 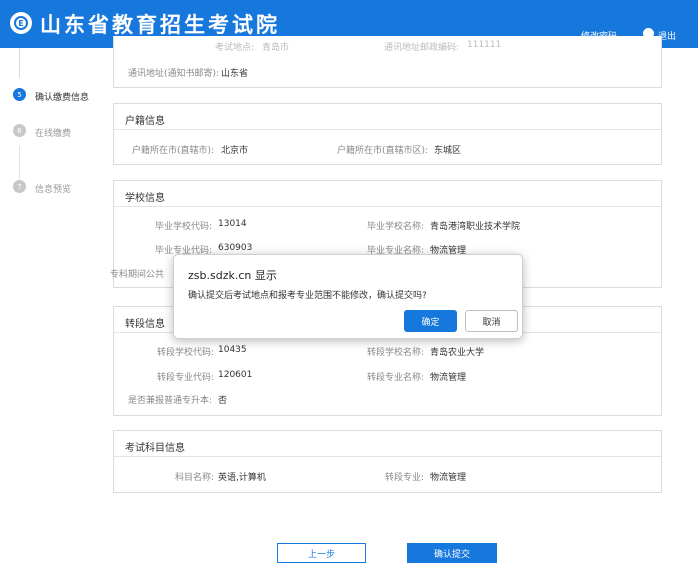 What do you see at coordinates (50, 123) in the screenshot?
I see `step-sidebar: 5 确认缴费信息 6 在线缴费 7 信息预览` at bounding box center [50, 123].